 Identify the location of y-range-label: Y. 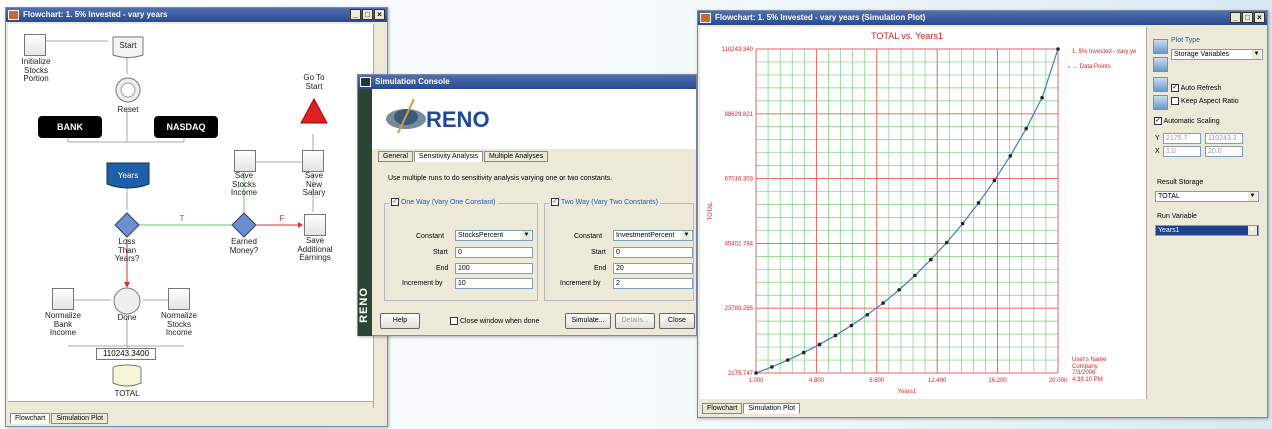
(1157, 138).